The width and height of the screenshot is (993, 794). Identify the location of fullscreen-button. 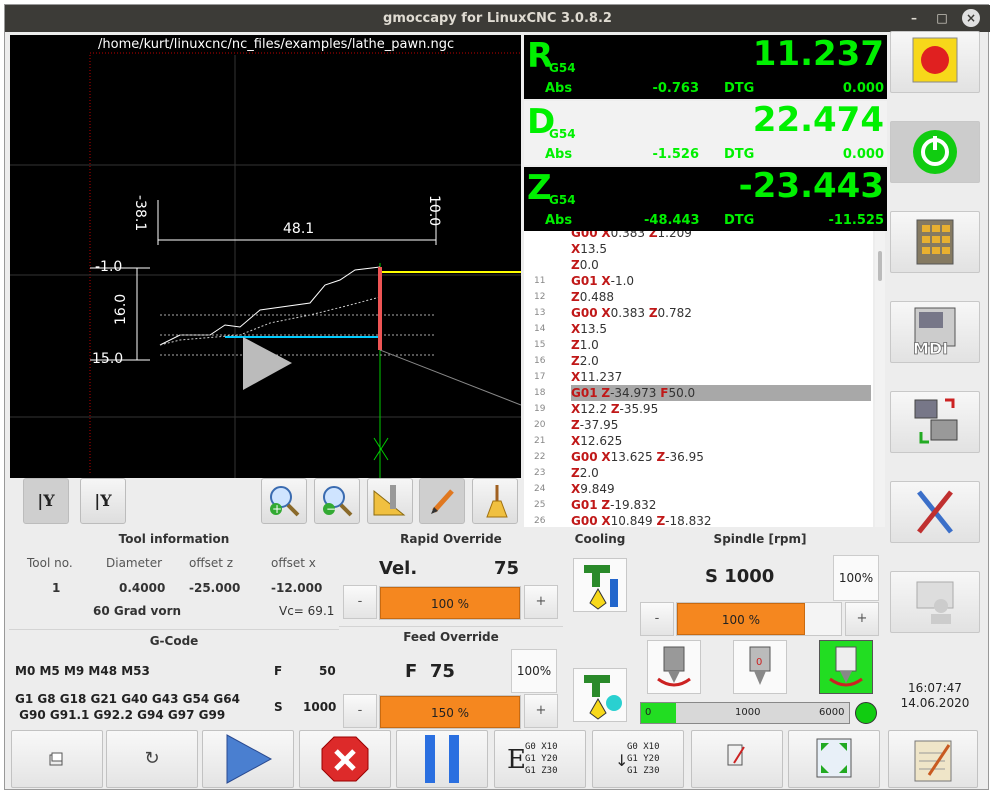
(834, 759).